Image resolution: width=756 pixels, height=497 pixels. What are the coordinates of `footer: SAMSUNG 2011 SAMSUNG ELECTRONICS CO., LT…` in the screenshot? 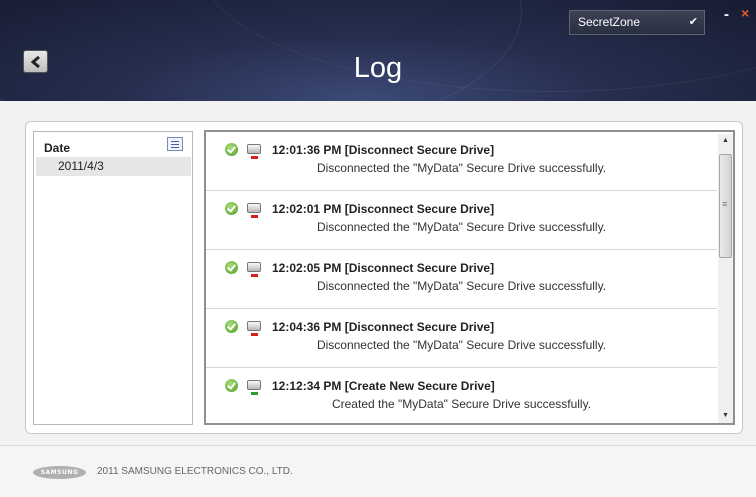 It's located at (378, 471).